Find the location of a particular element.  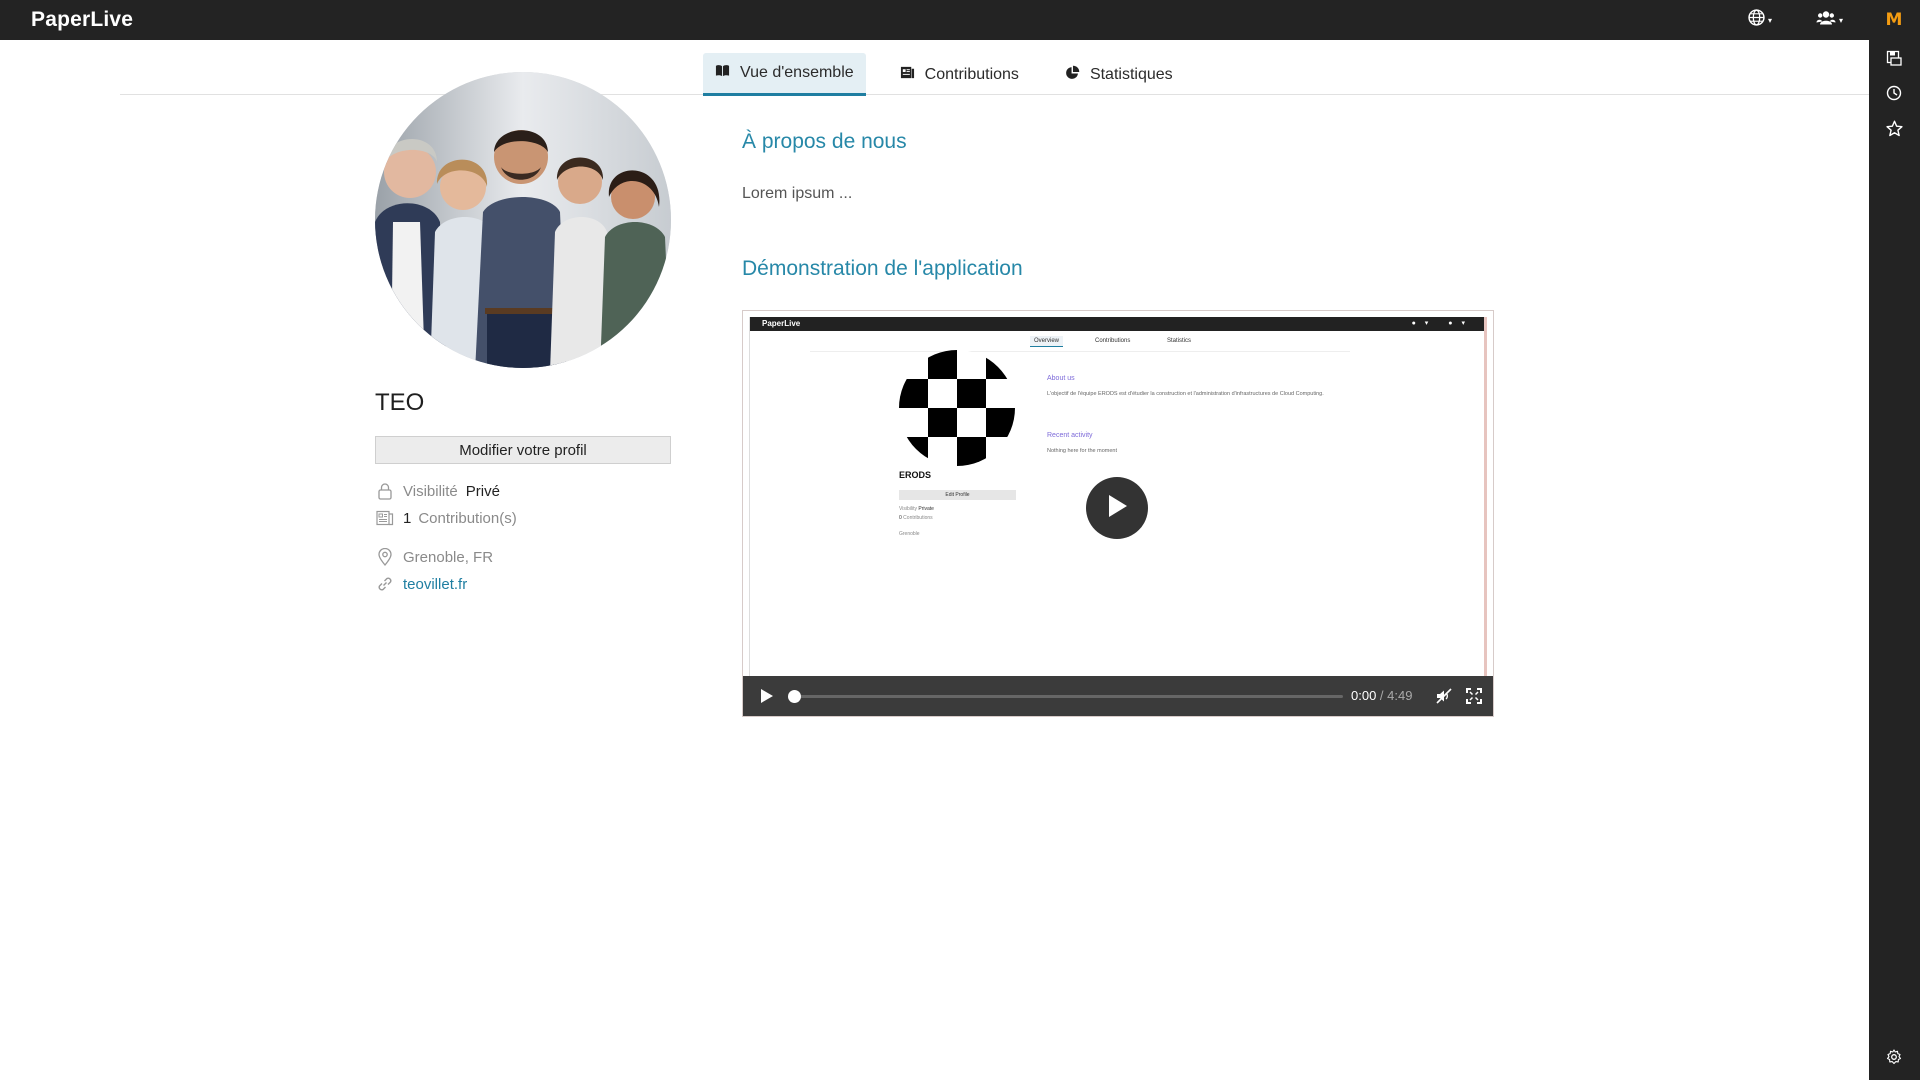

users-icon is located at coordinates (1826, 20).